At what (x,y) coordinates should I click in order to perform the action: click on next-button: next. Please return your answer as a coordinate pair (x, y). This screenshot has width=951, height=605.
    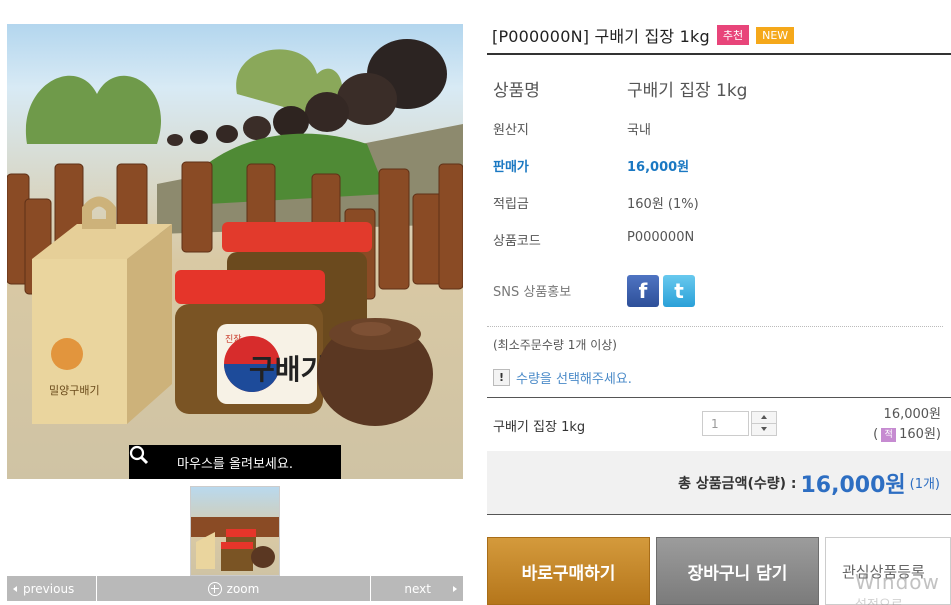
    Looking at the image, I should click on (417, 588).